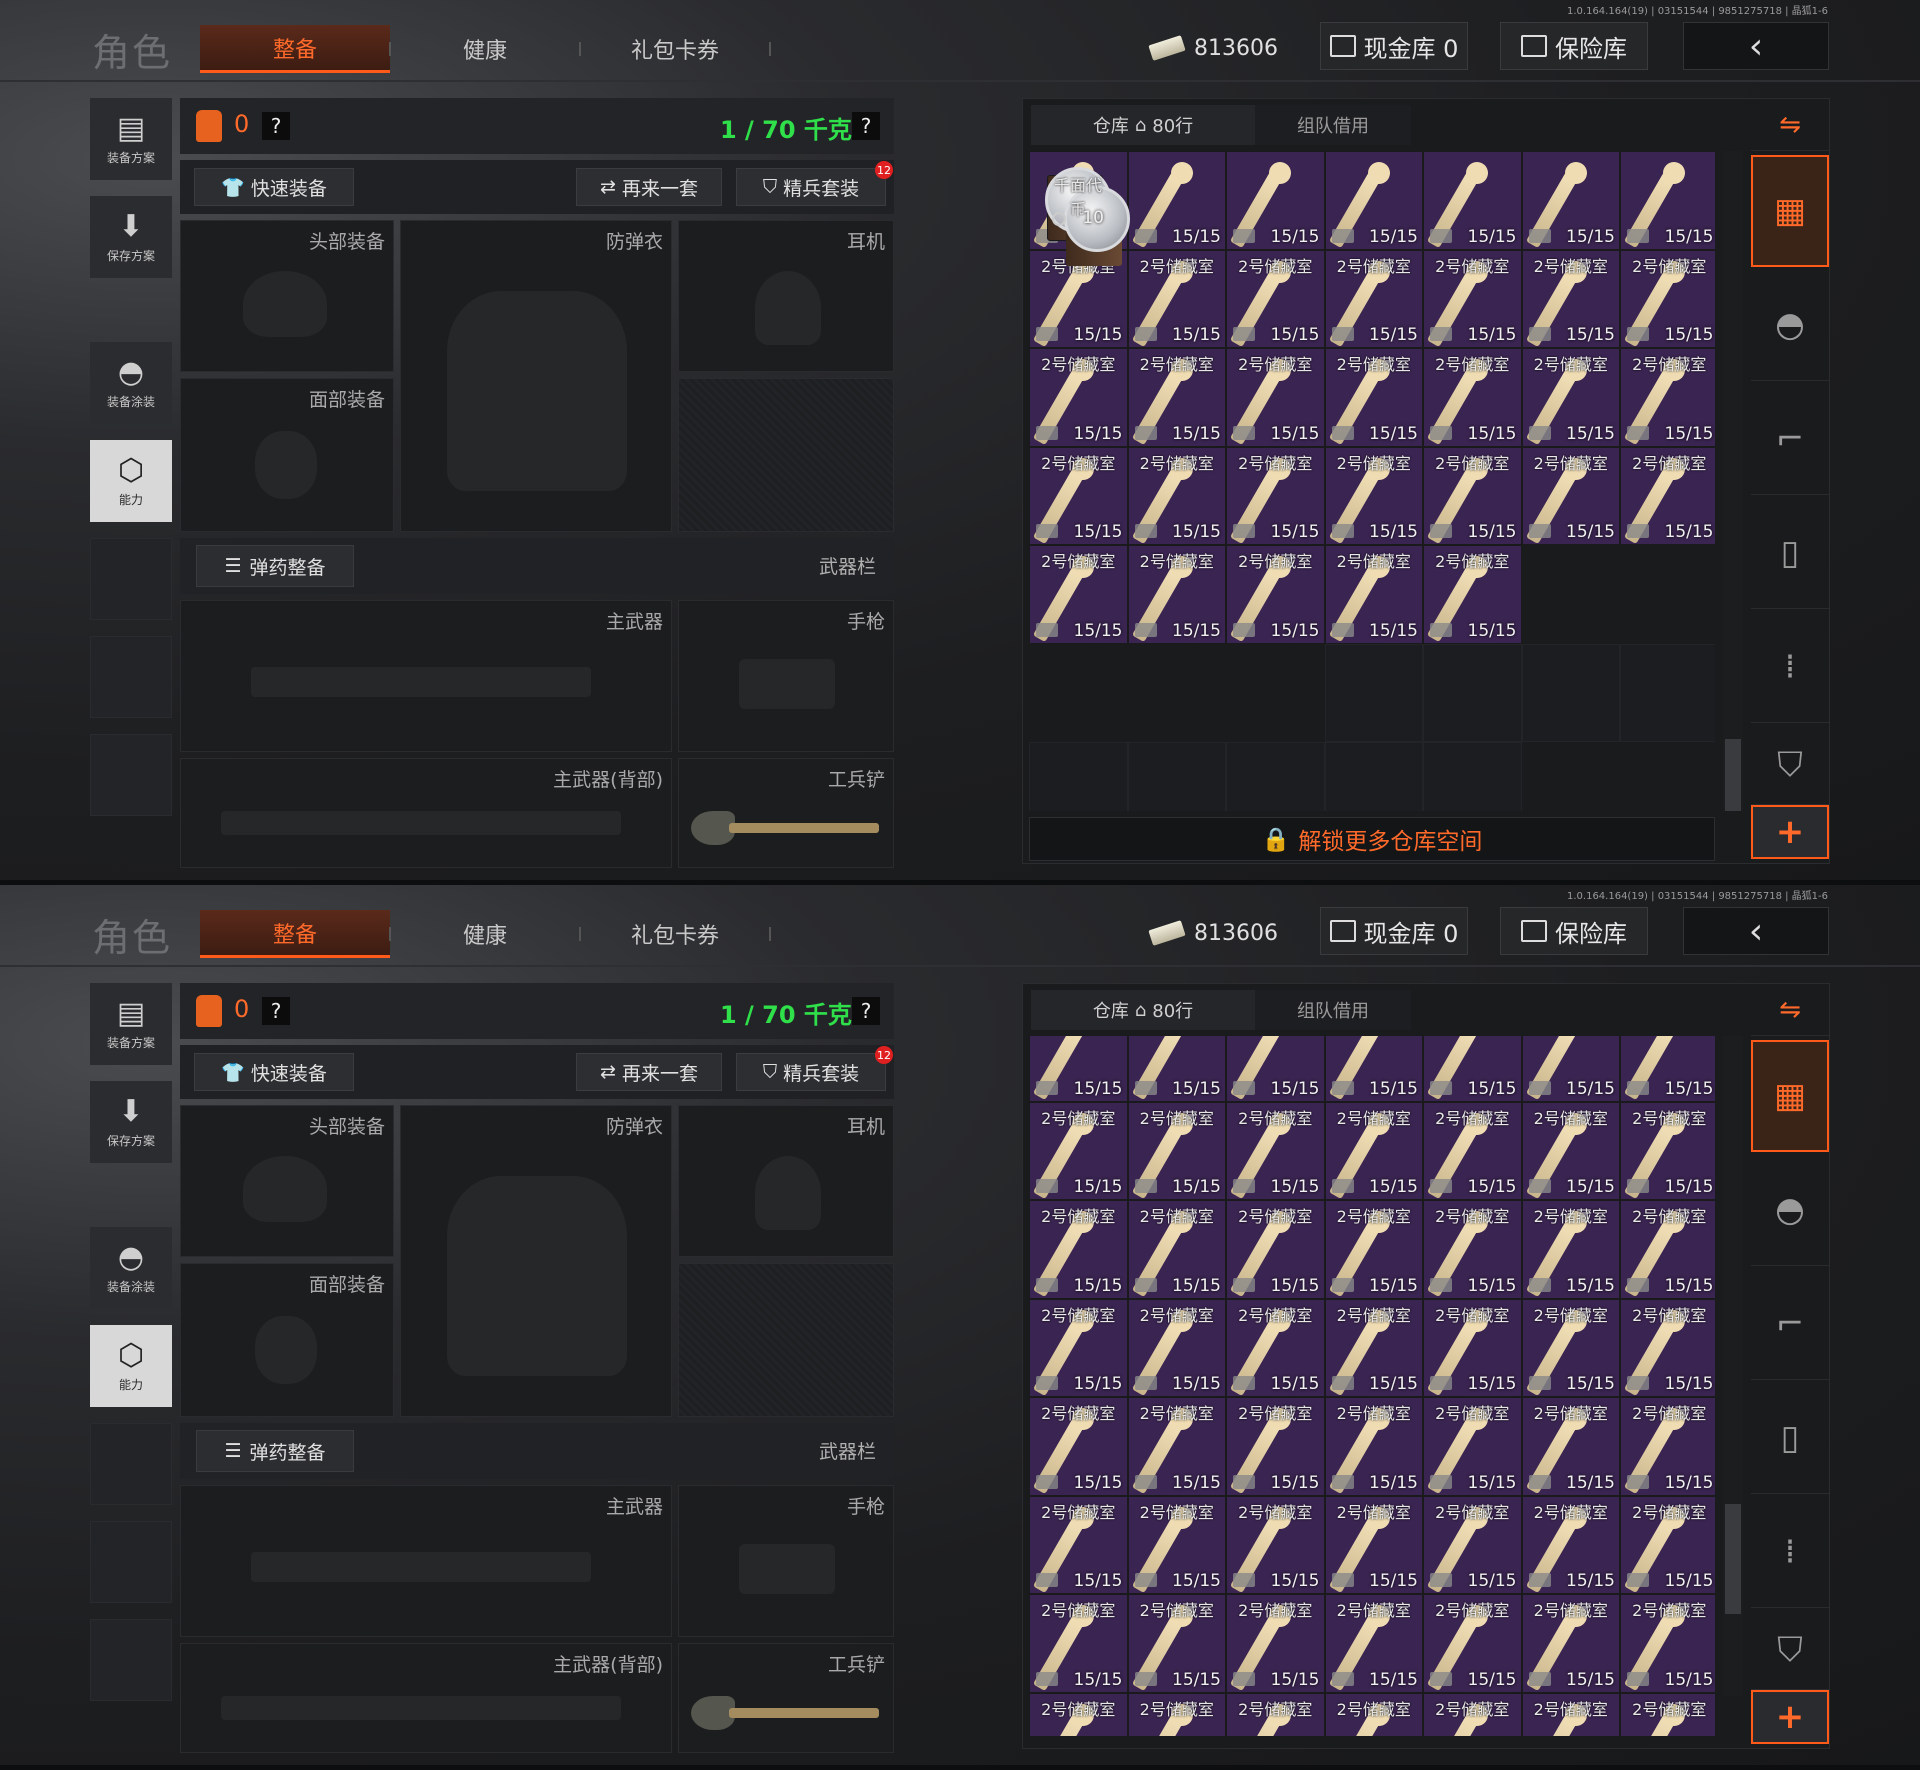 The image size is (1920, 1770). I want to click on help-button: ?, so click(276, 1011).